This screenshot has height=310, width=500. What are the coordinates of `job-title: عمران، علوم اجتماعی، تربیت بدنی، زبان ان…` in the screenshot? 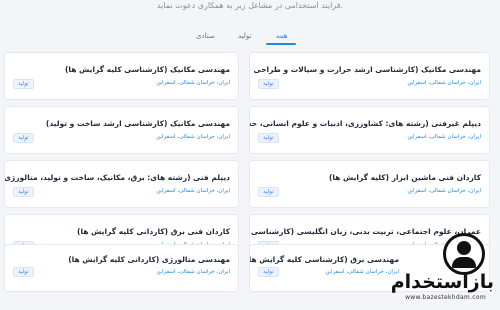 It's located at (365, 231).